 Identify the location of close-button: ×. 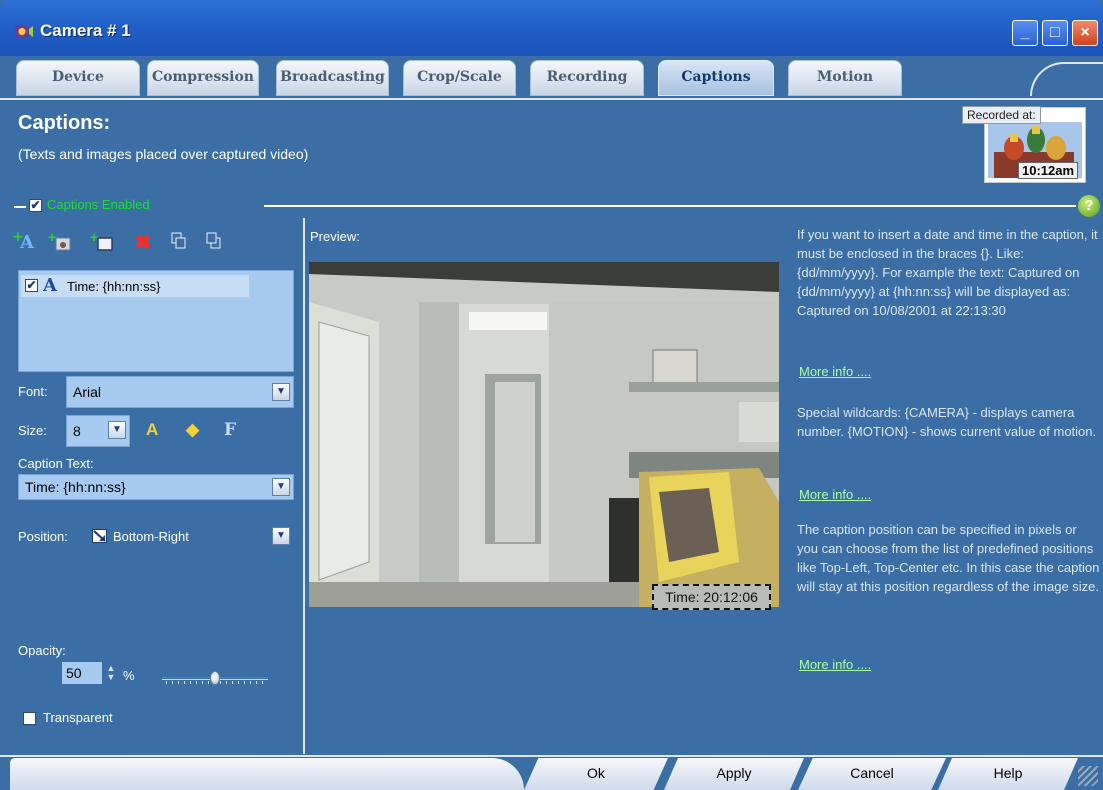
(1085, 33).